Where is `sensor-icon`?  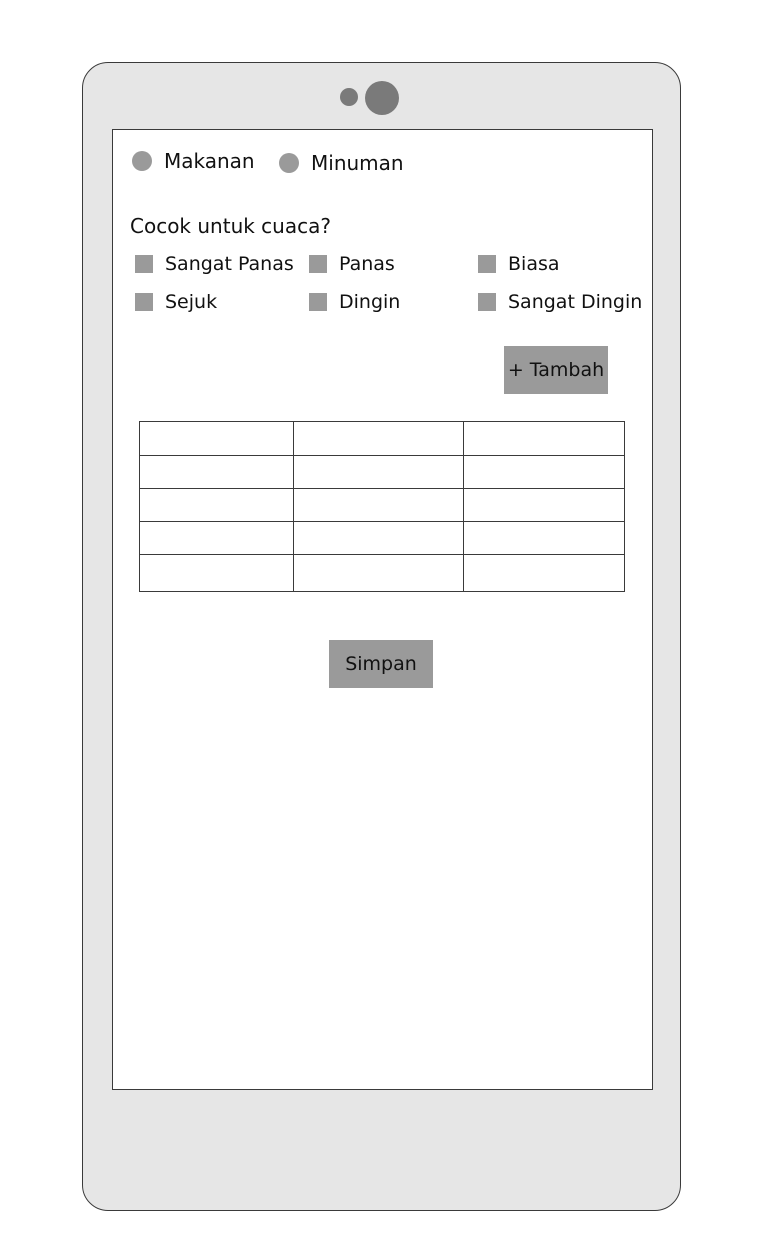
sensor-icon is located at coordinates (349, 97).